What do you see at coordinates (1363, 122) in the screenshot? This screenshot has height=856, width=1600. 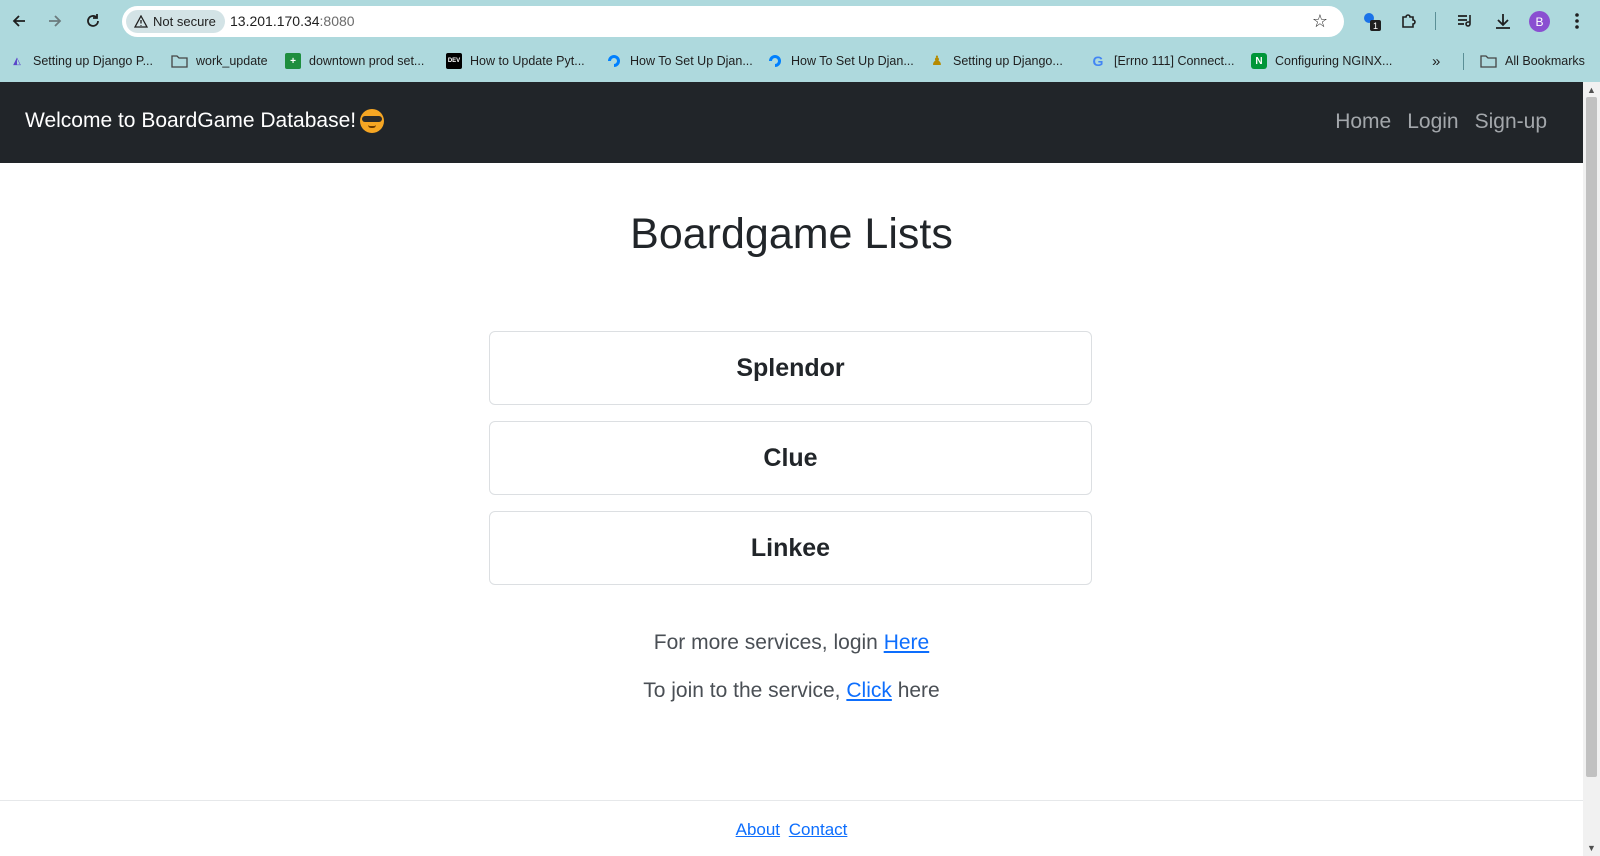 I see `nav-link-home: Home` at bounding box center [1363, 122].